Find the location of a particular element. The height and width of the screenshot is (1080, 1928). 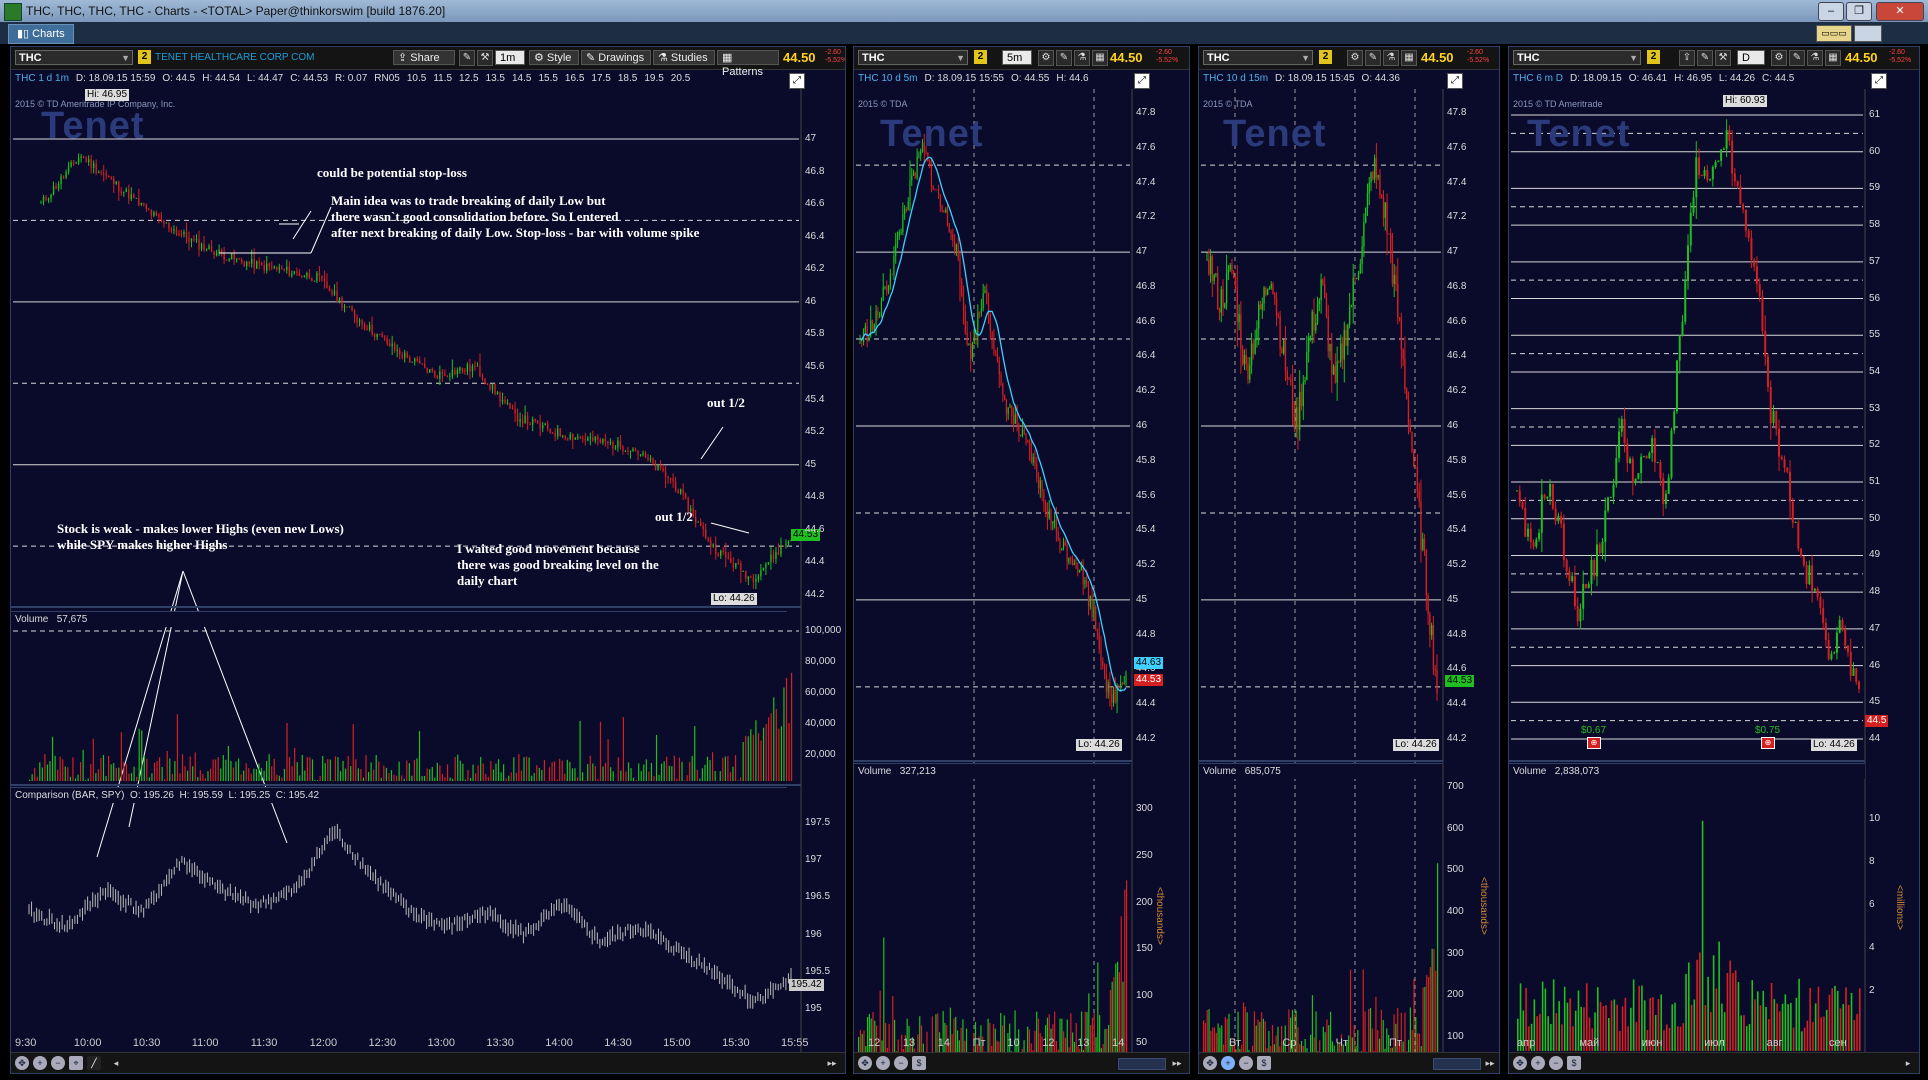

axis-tick-label: 61 is located at coordinates (1875, 114).